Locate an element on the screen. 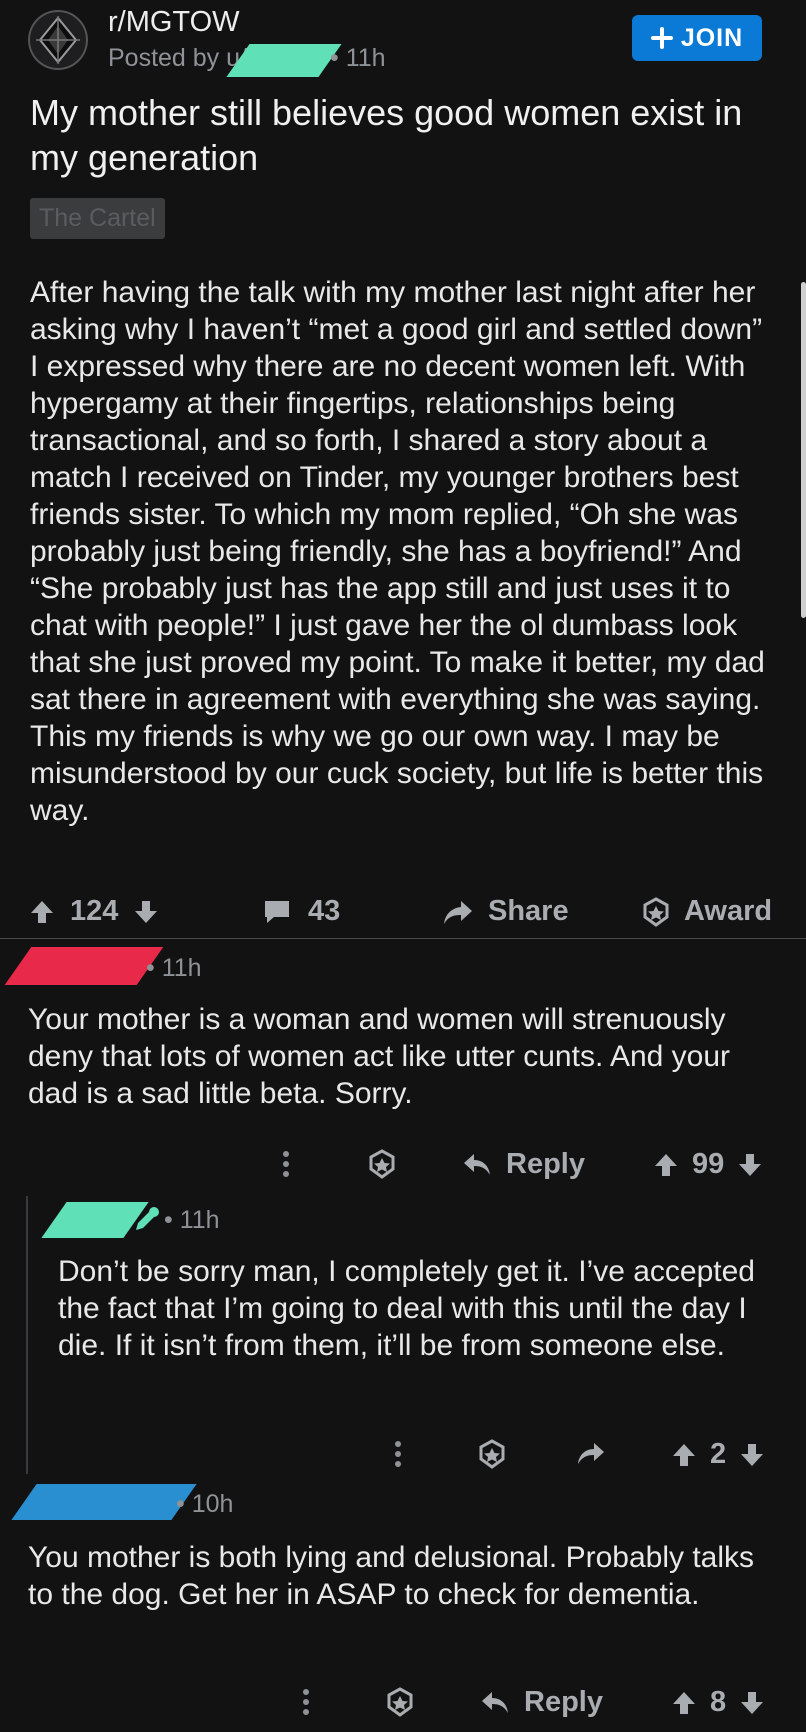 The width and height of the screenshot is (806, 1732). share-button: Share is located at coordinates (505, 911).